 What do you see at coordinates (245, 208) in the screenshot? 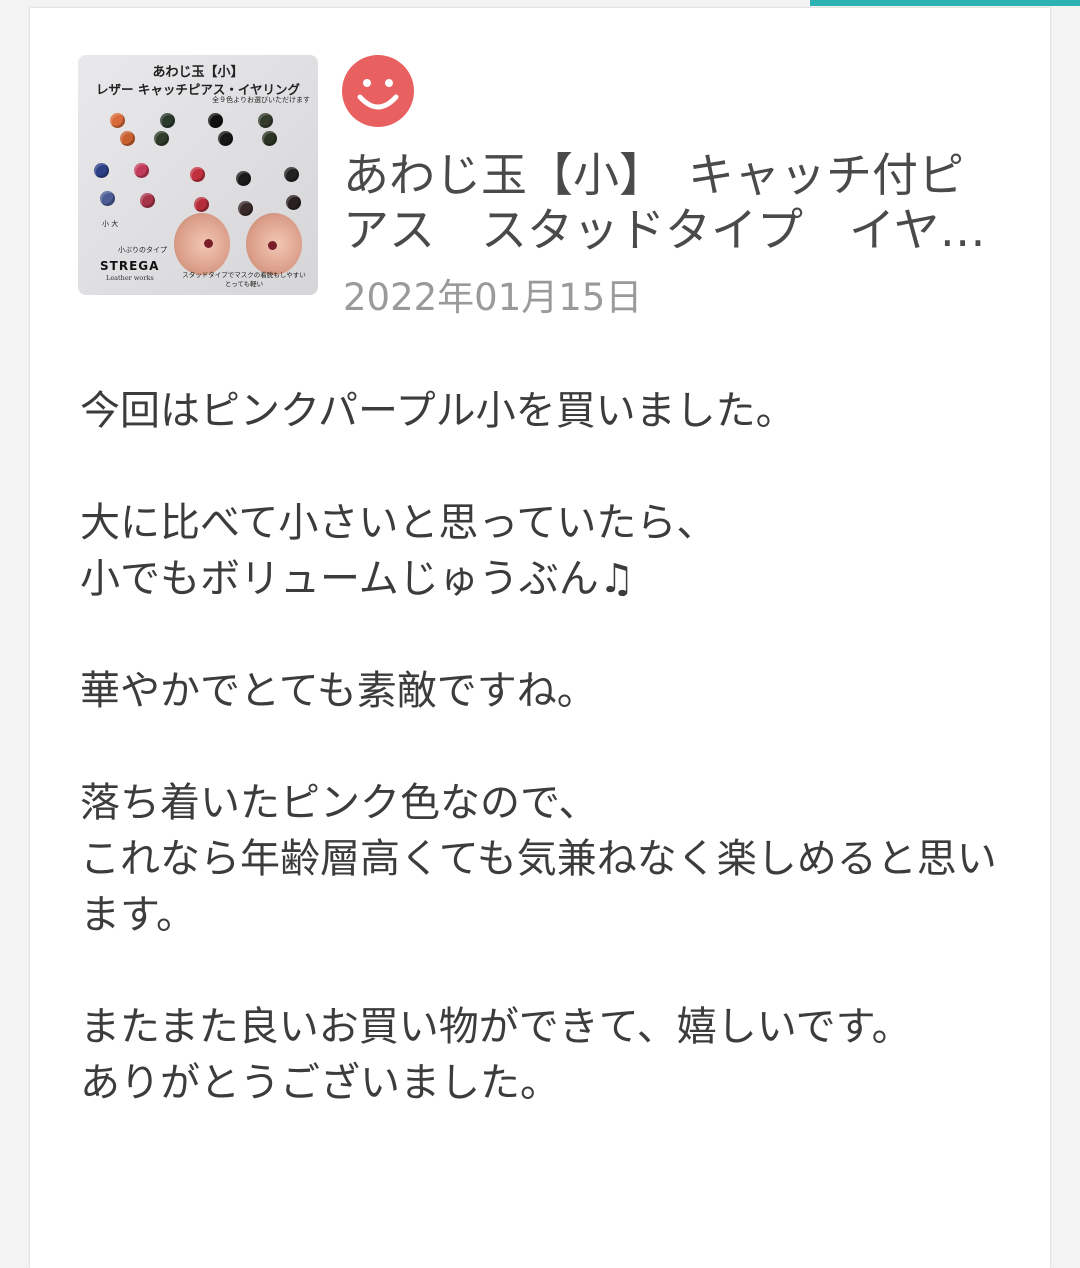
I see `knot-brown` at bounding box center [245, 208].